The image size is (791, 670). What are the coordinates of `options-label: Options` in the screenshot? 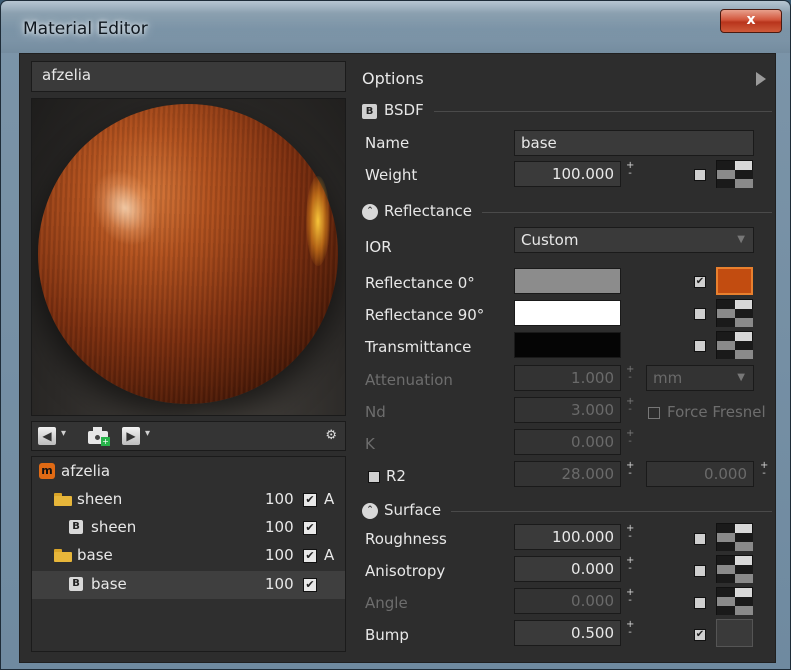 It's located at (393, 78).